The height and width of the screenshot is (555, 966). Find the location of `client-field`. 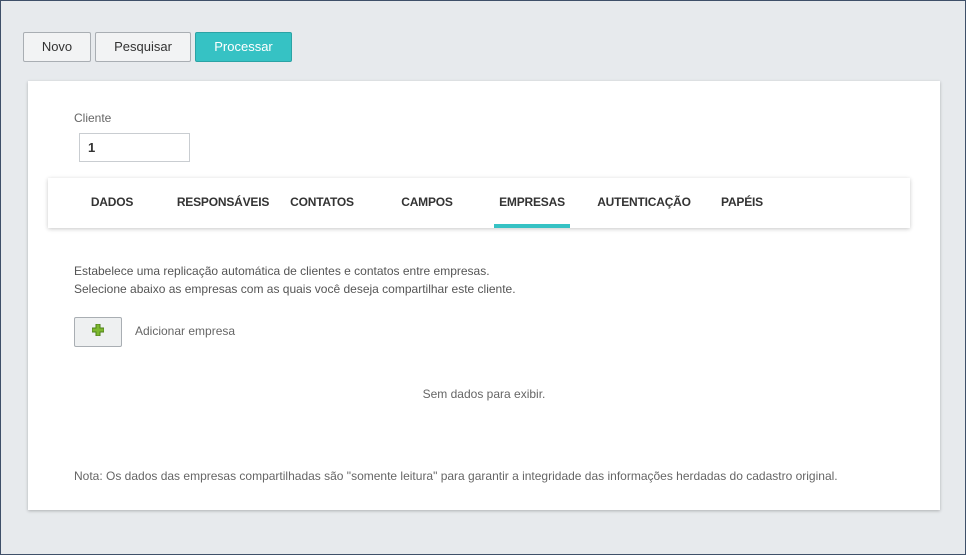

client-field is located at coordinates (134, 147).